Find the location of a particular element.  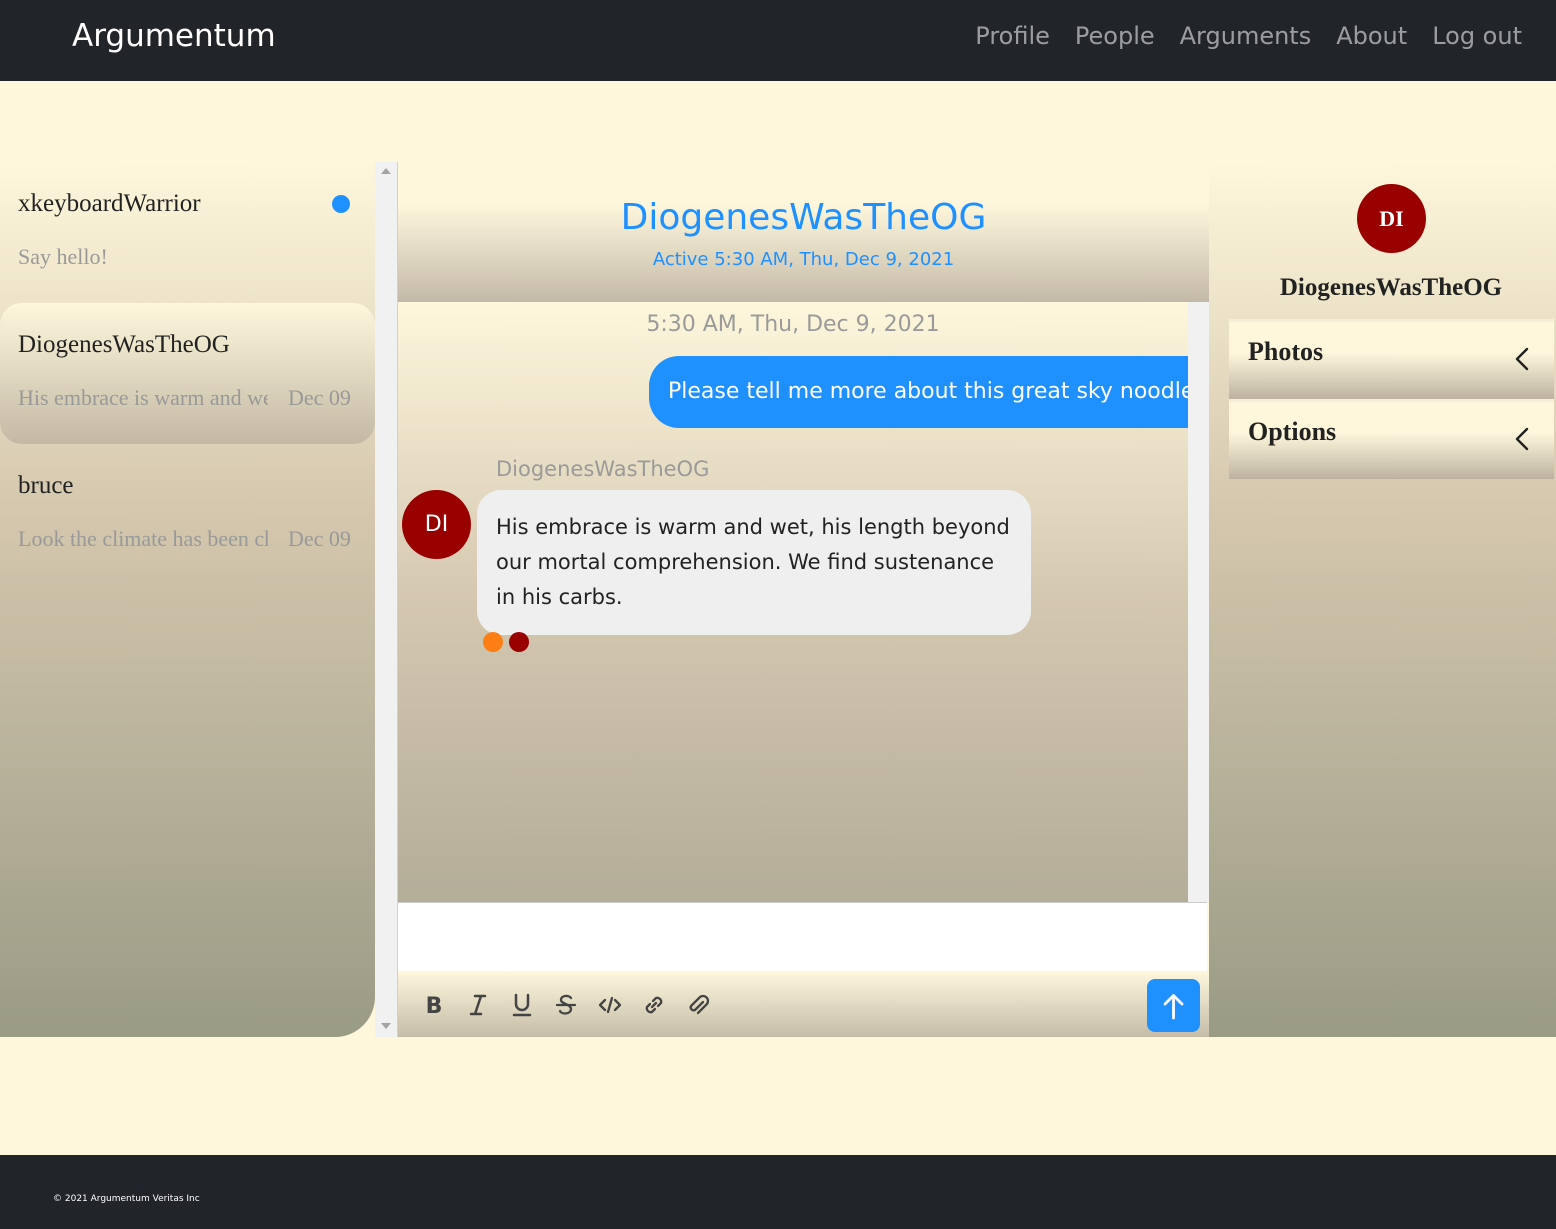

message-sender: DiogenesWasTheOG is located at coordinates (603, 469).